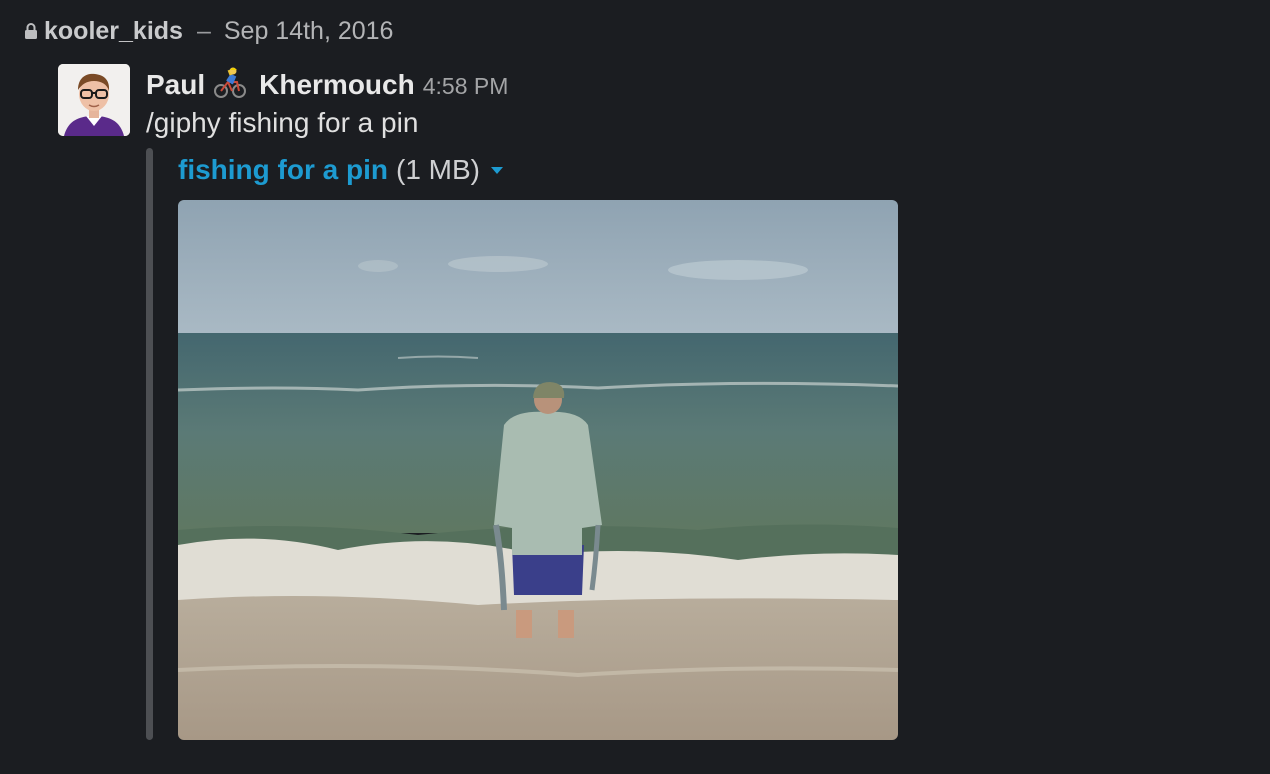 The height and width of the screenshot is (774, 1270). I want to click on attachment-header: fishing for a pin (1 MB), so click(341, 170).